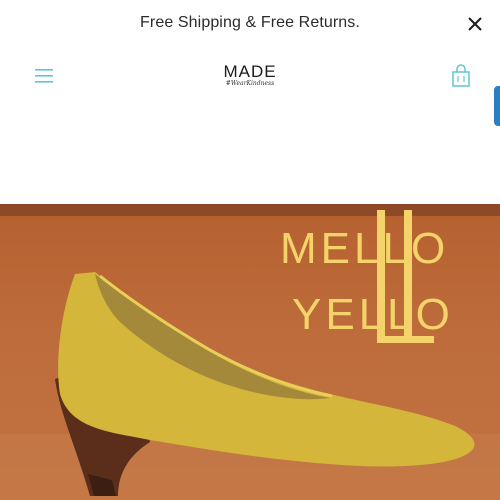  Describe the element at coordinates (373, 314) in the screenshot. I see `hero-headline-line2: YELLO` at that location.